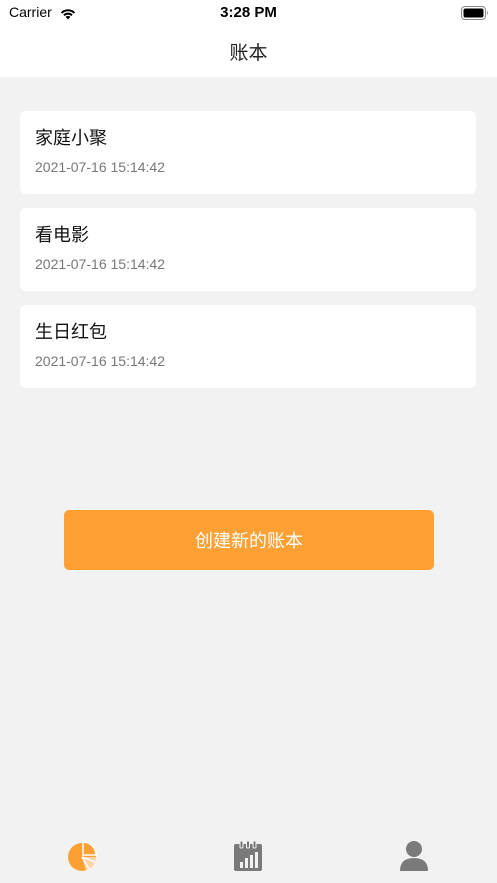 The image size is (497, 883). I want to click on tab-statistics, so click(248, 855).